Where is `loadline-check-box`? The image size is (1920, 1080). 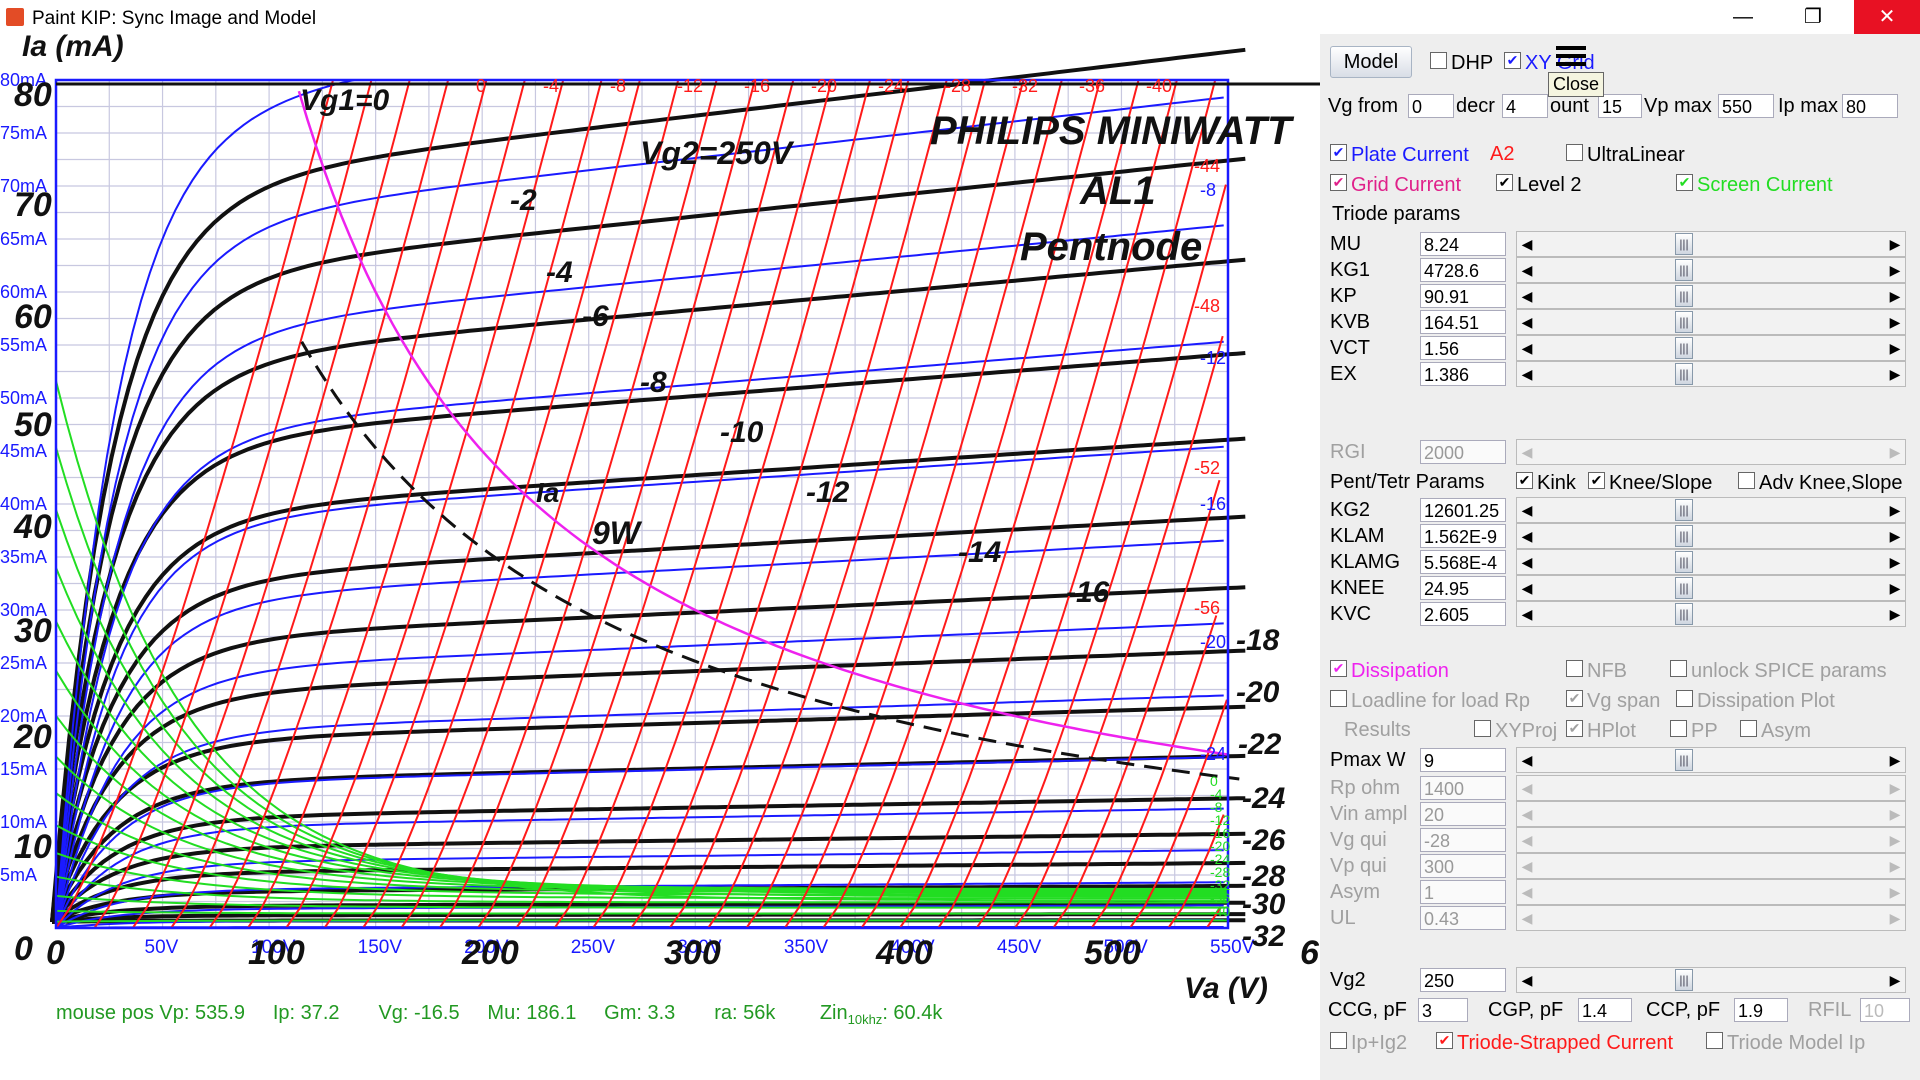
loadline-check-box is located at coordinates (1338, 699).